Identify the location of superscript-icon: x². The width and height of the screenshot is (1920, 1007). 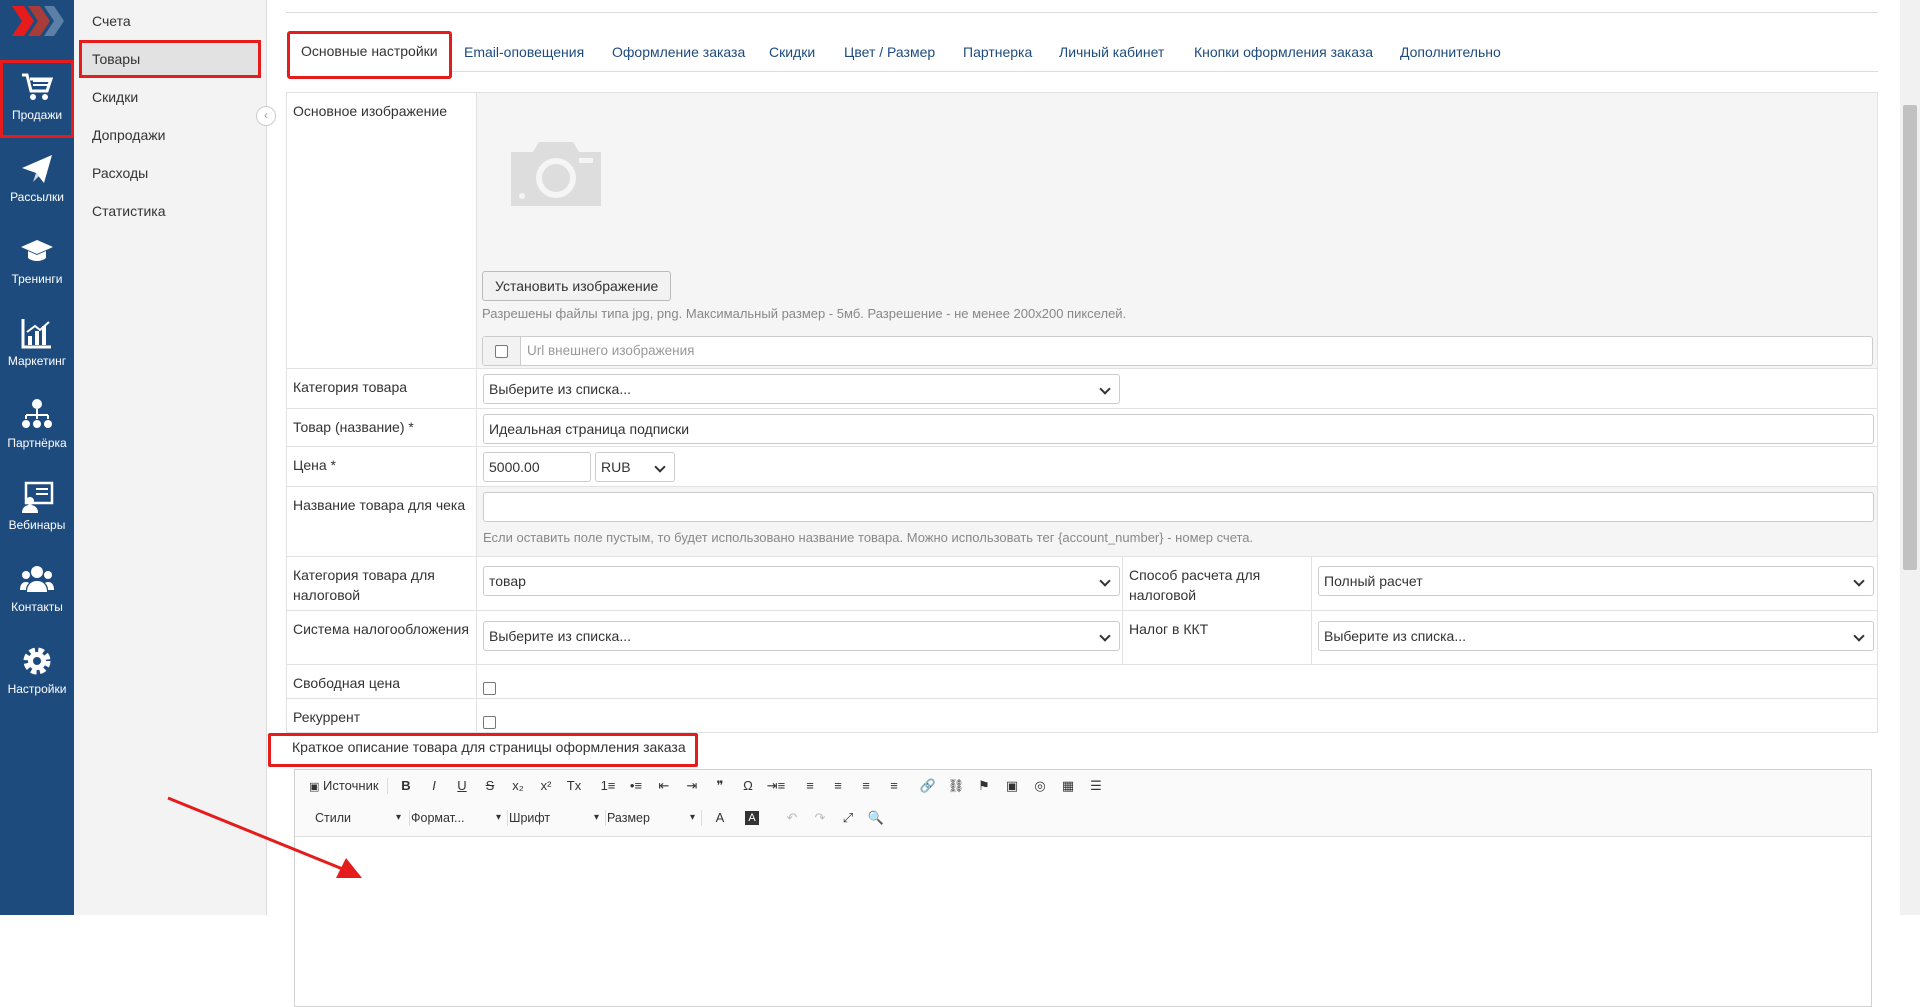
(546, 786).